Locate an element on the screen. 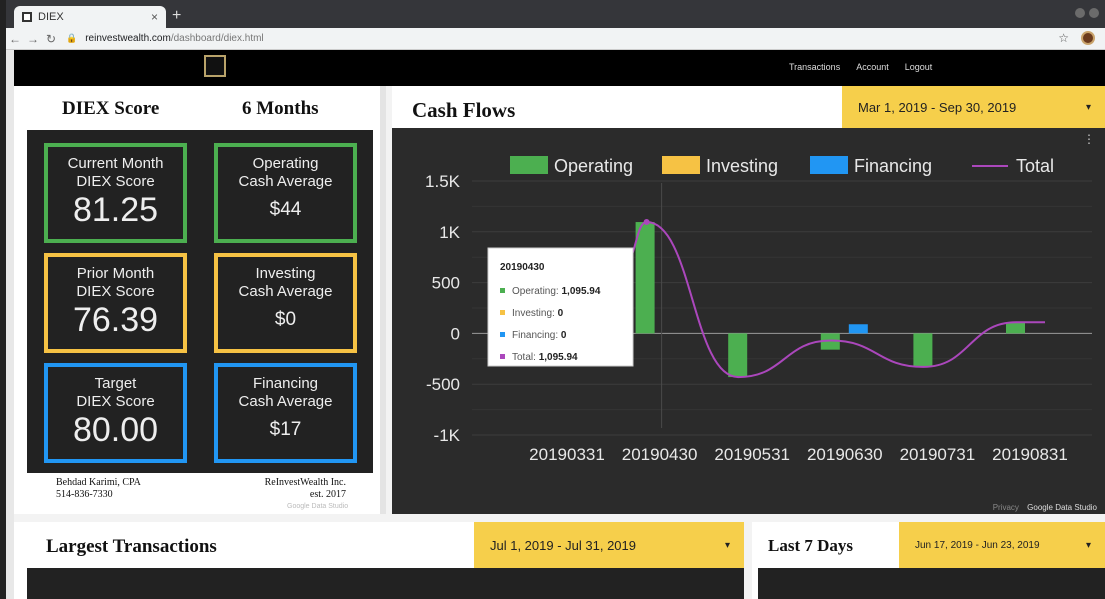 This screenshot has width=1105, height=599. main-nav: Transactions Account Logout is located at coordinates (860, 67).